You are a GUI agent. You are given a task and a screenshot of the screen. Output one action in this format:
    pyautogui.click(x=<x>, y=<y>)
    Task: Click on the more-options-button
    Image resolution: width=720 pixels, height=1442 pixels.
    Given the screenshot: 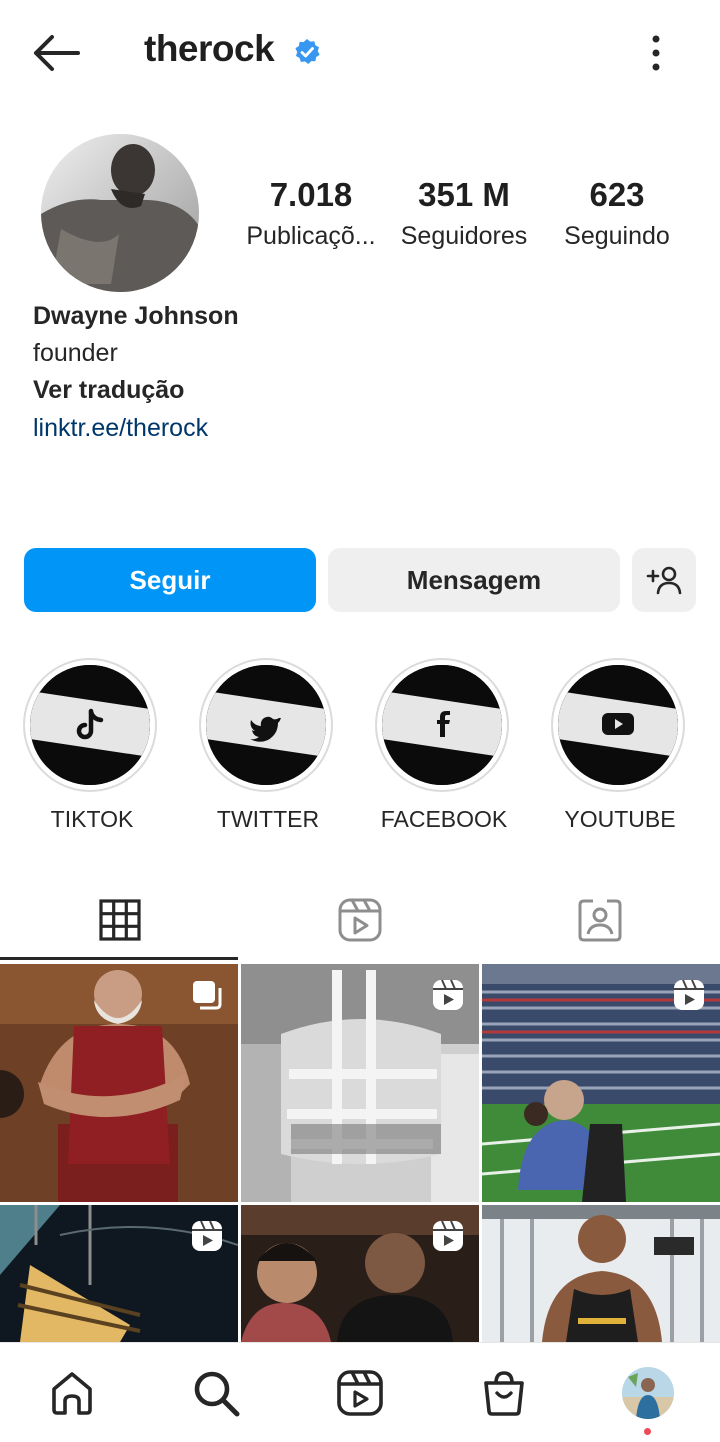 What is the action you would take?
    pyautogui.click(x=656, y=53)
    